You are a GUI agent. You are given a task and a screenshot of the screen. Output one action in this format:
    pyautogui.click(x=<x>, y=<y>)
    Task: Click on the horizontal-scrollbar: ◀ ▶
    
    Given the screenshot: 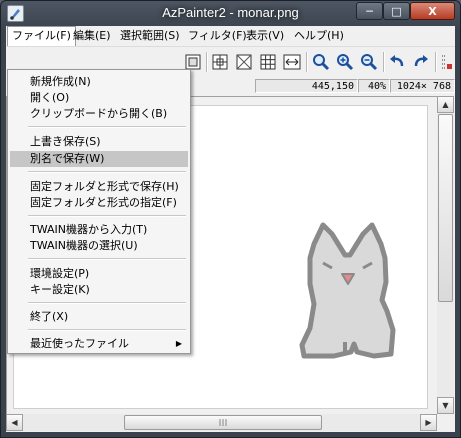 What is the action you would take?
    pyautogui.click(x=221, y=422)
    